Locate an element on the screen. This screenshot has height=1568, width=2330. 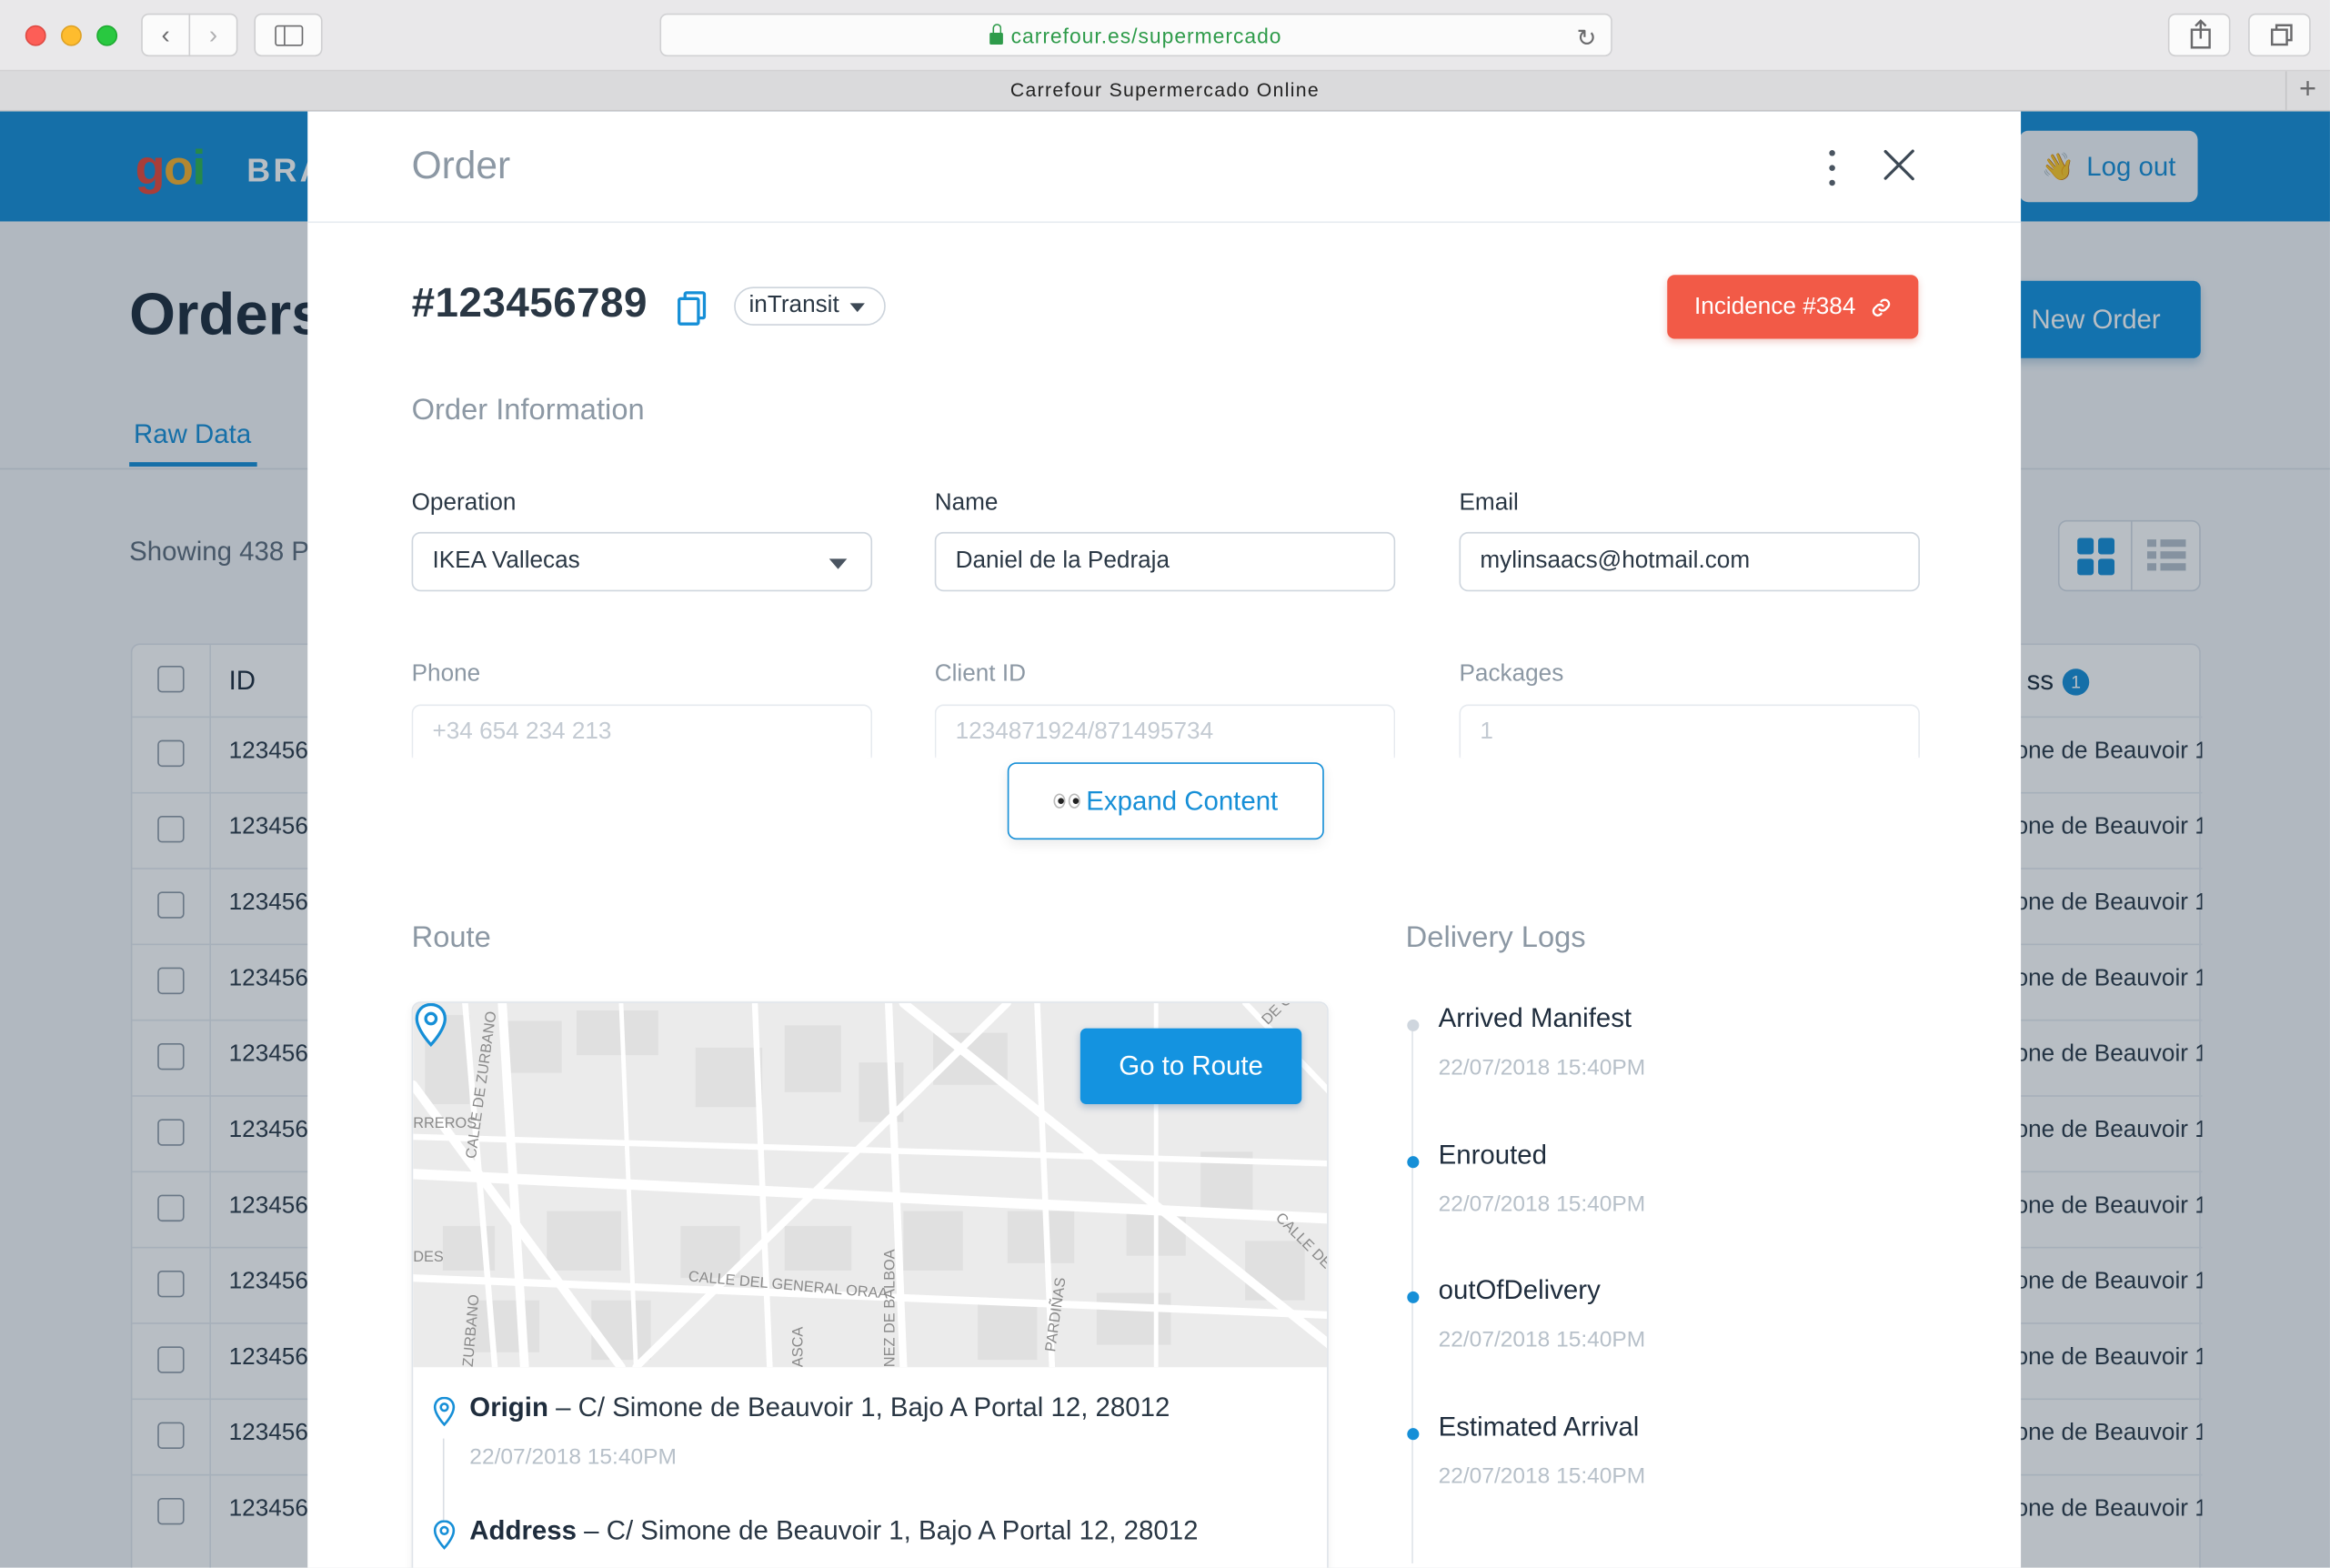
name-label: Name is located at coordinates (966, 503).